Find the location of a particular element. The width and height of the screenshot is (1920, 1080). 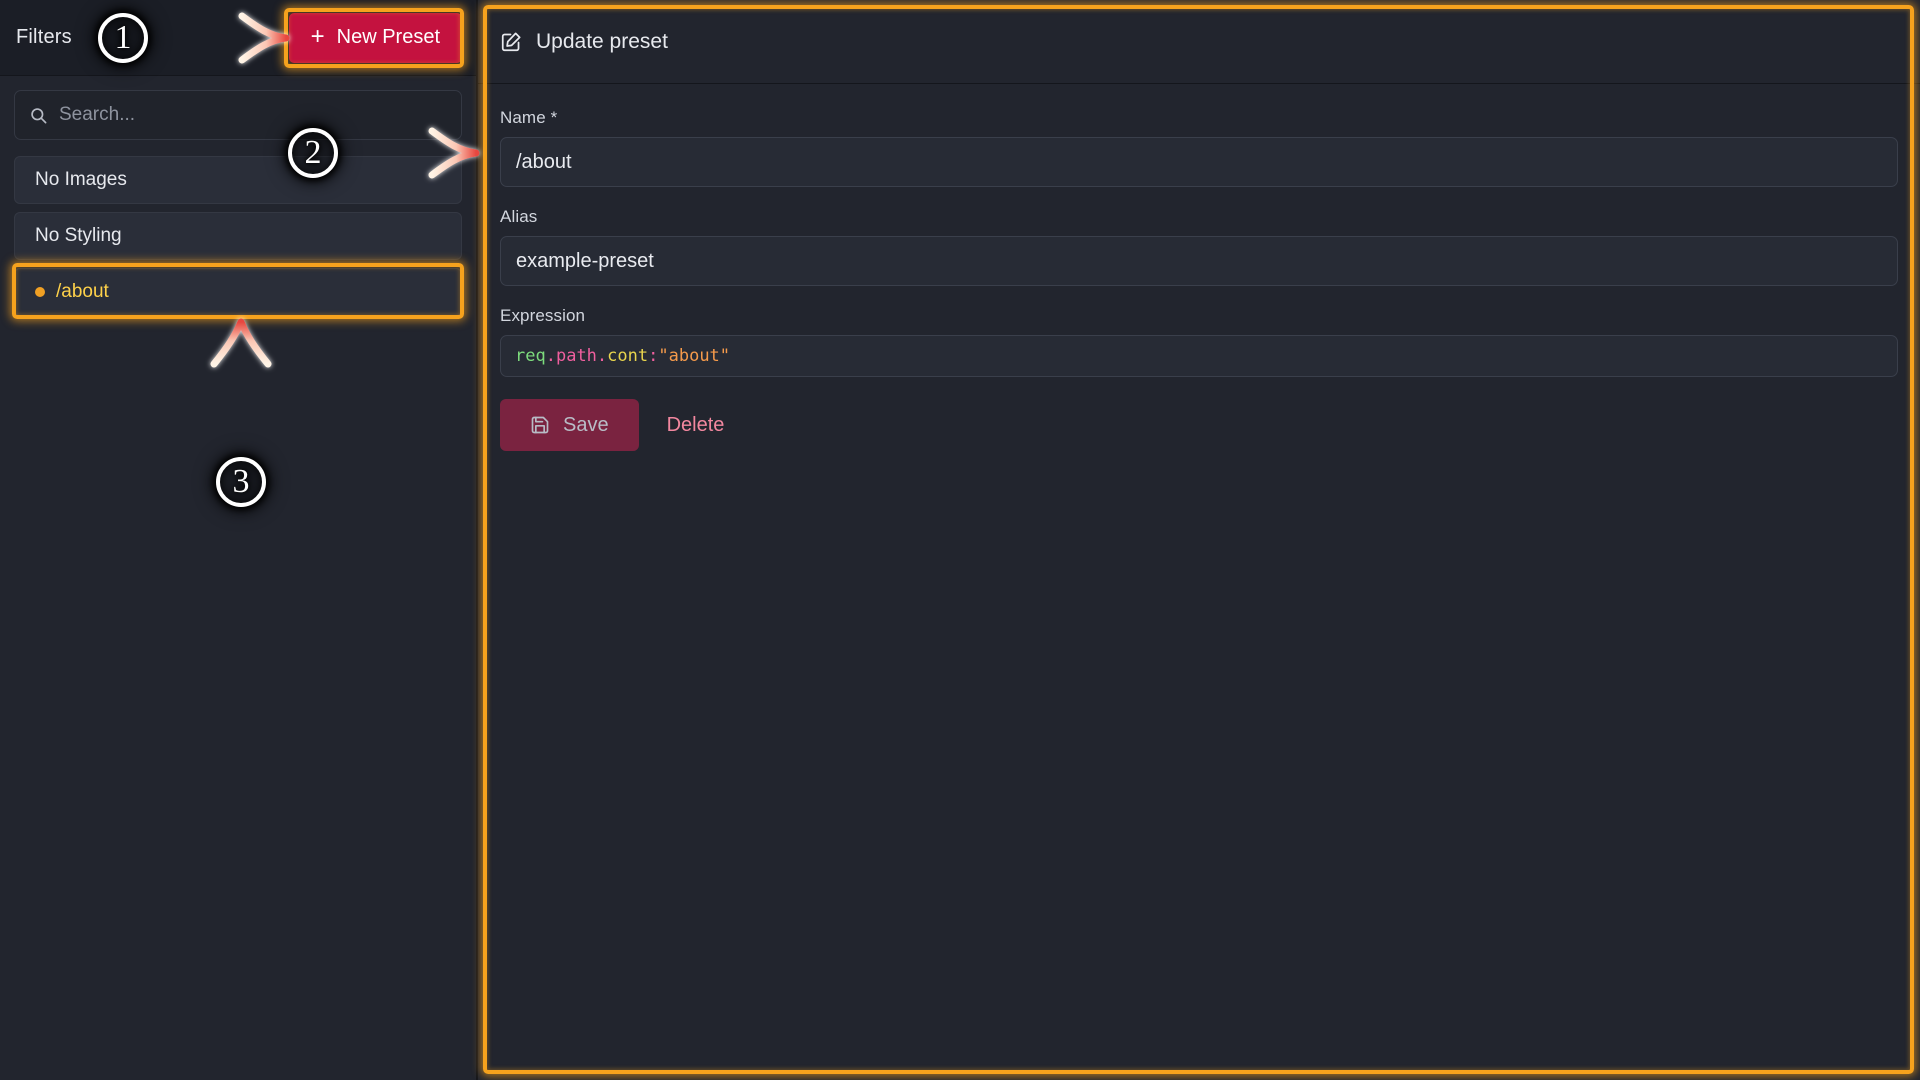

search-icon is located at coordinates (39, 115).